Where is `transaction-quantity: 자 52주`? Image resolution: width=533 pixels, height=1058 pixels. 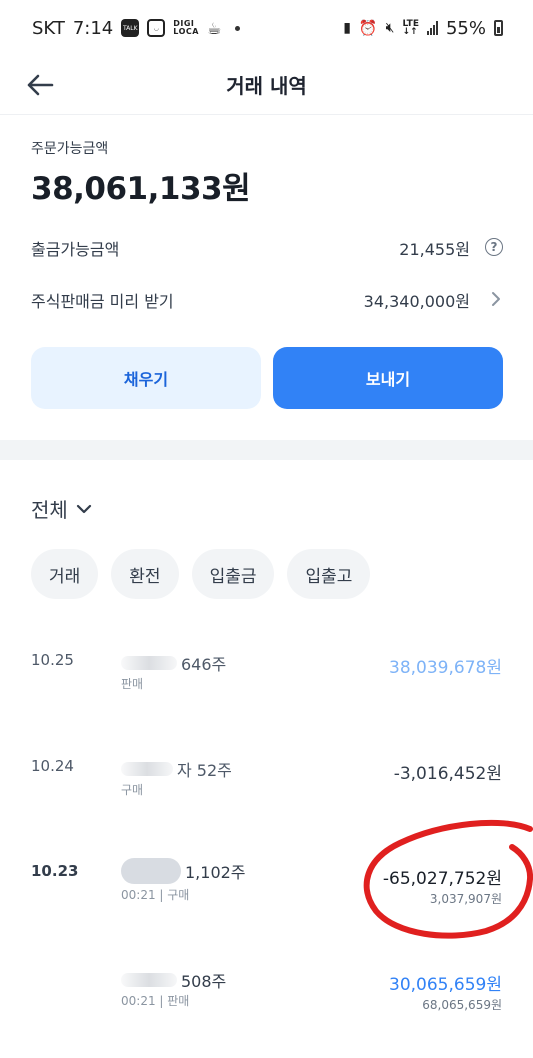 transaction-quantity: 자 52주 is located at coordinates (204, 770).